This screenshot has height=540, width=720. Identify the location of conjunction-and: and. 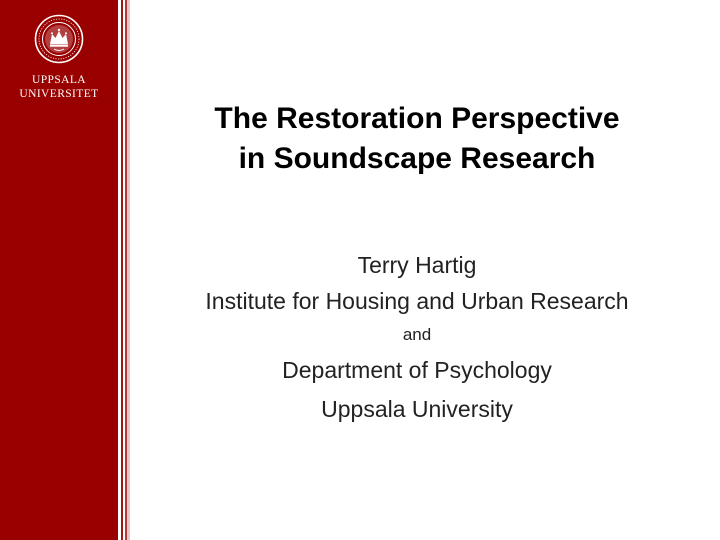
(417, 334).